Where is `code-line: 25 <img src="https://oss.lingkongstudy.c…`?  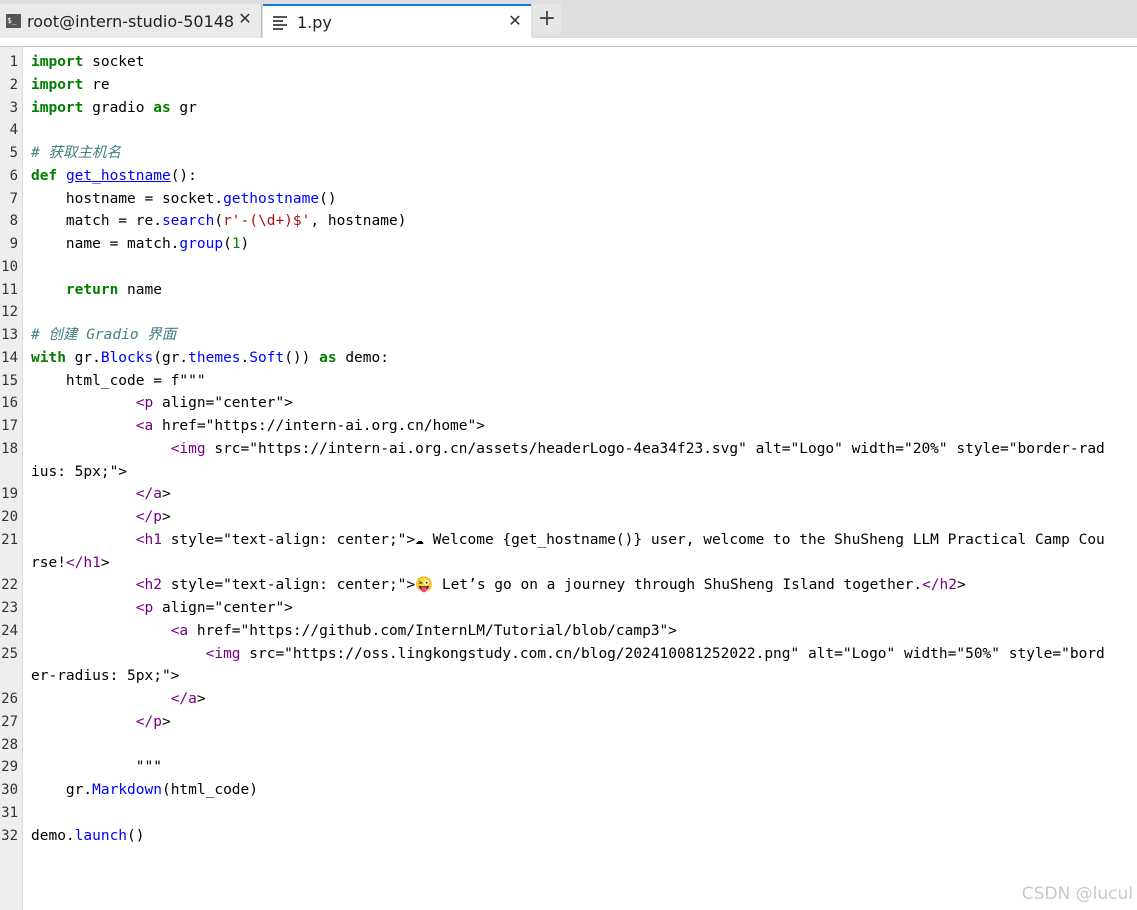 code-line: 25 <img src="https://oss.lingkongstudy.c… is located at coordinates (568, 666).